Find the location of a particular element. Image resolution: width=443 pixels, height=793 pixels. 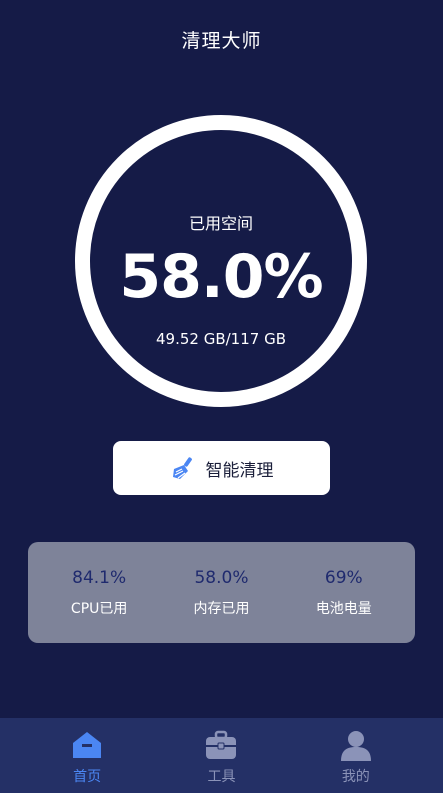

smart-clean-button: 智能清理 is located at coordinates (221, 468).